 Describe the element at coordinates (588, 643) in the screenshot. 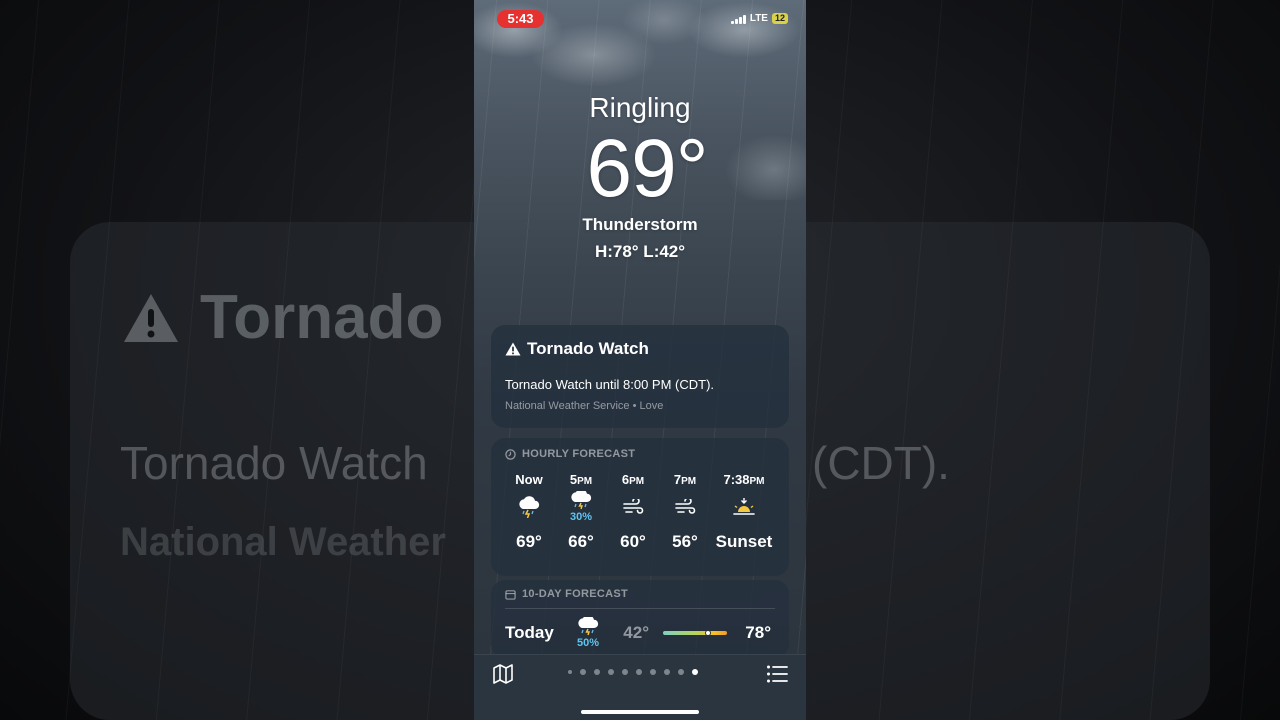

I see `precip-chance: 50%` at that location.